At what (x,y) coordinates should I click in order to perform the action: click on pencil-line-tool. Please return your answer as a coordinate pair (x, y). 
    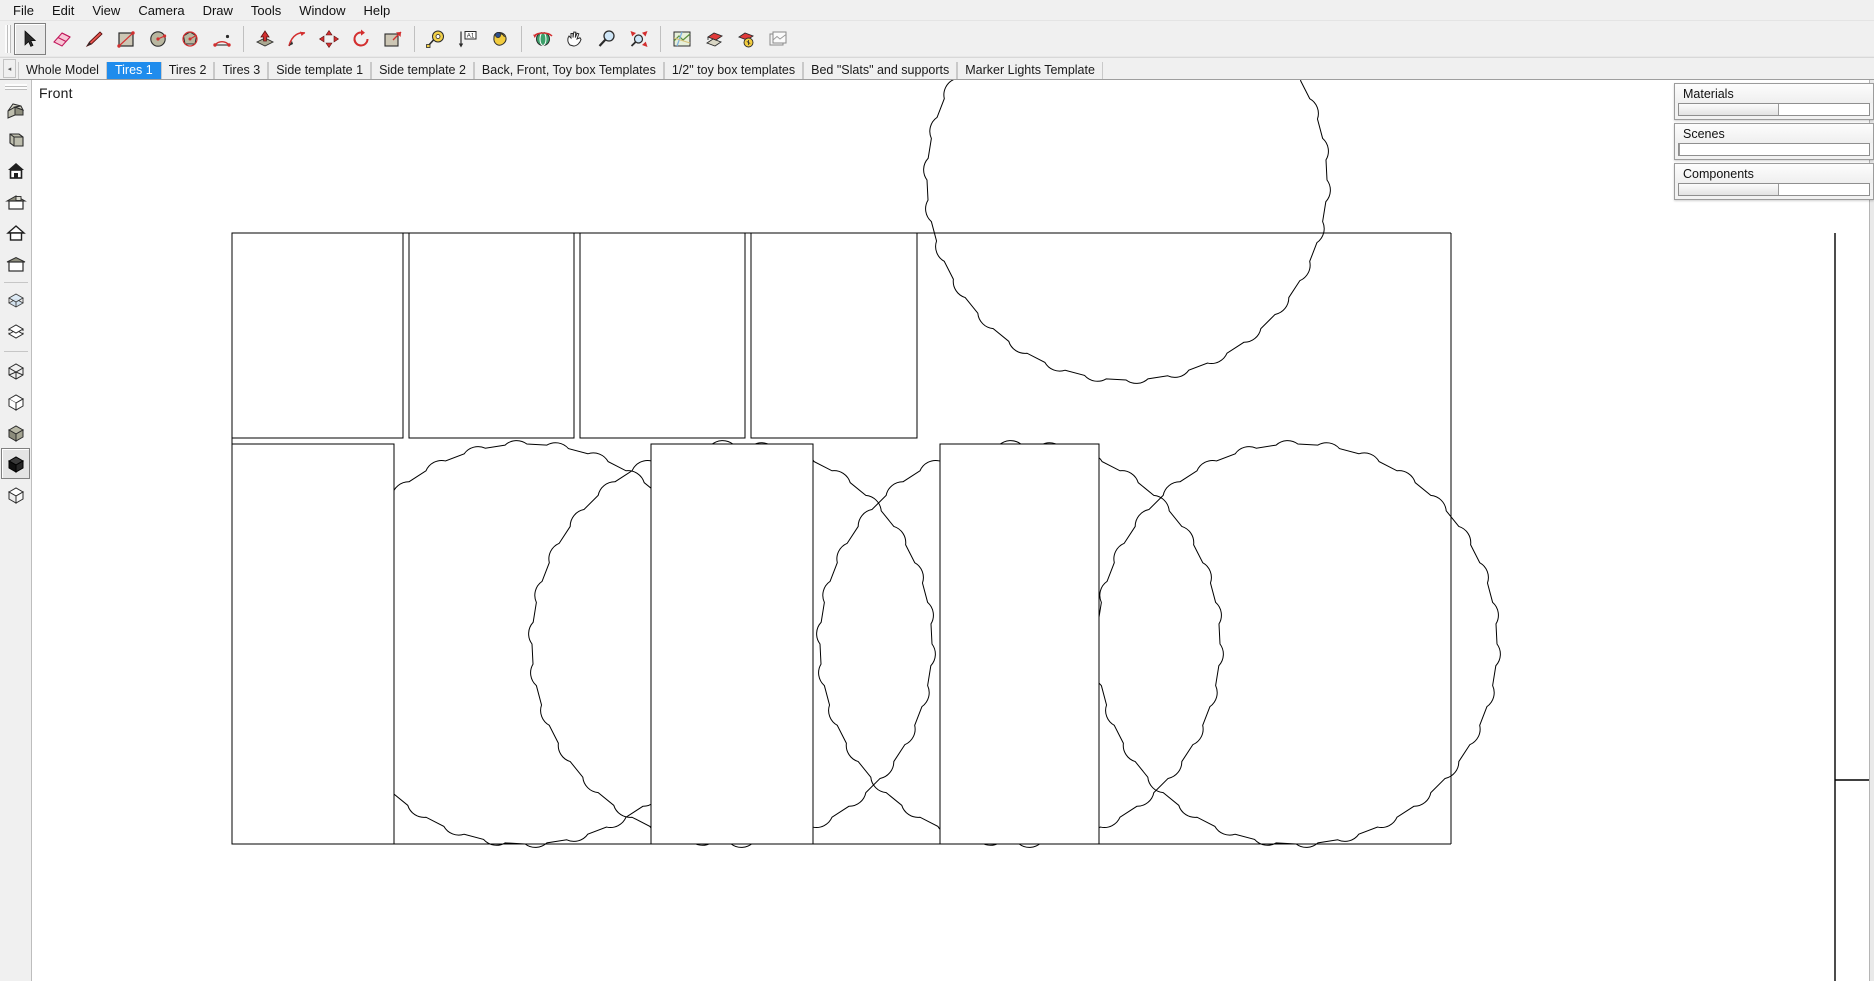
    Looking at the image, I should click on (94, 39).